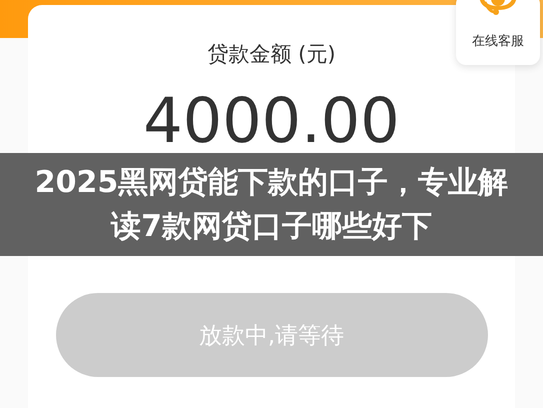  Describe the element at coordinates (271, 54) in the screenshot. I see `loan-amount-label: 贷款金额 (元)` at that location.